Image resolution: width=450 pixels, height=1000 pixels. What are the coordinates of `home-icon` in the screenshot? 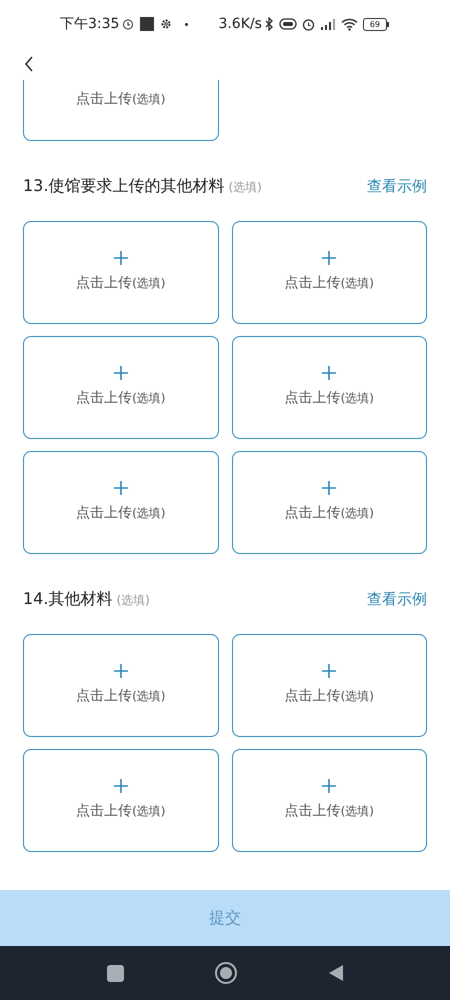 It's located at (226, 973).